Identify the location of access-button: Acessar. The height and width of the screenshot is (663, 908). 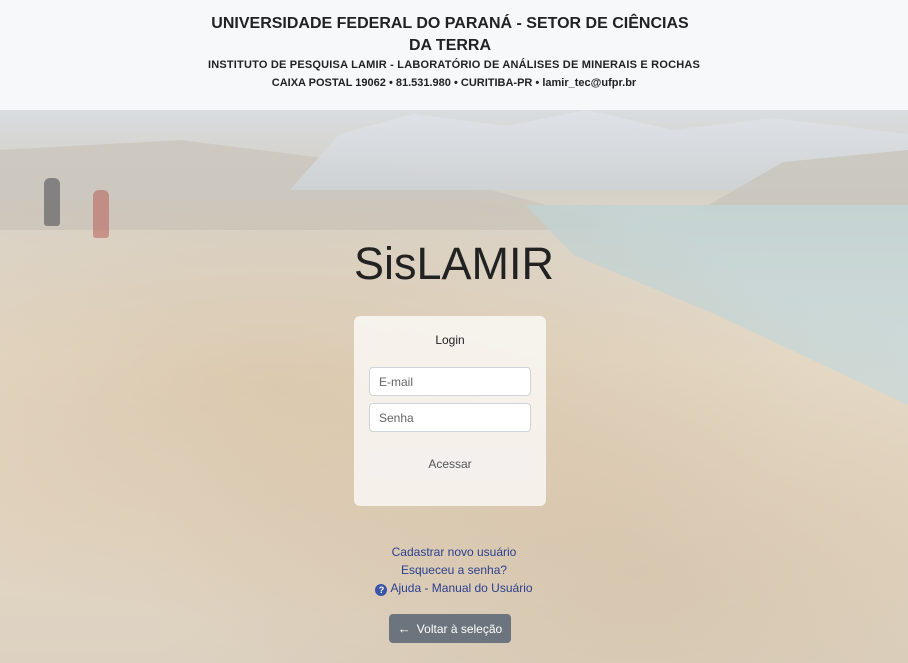
(450, 464).